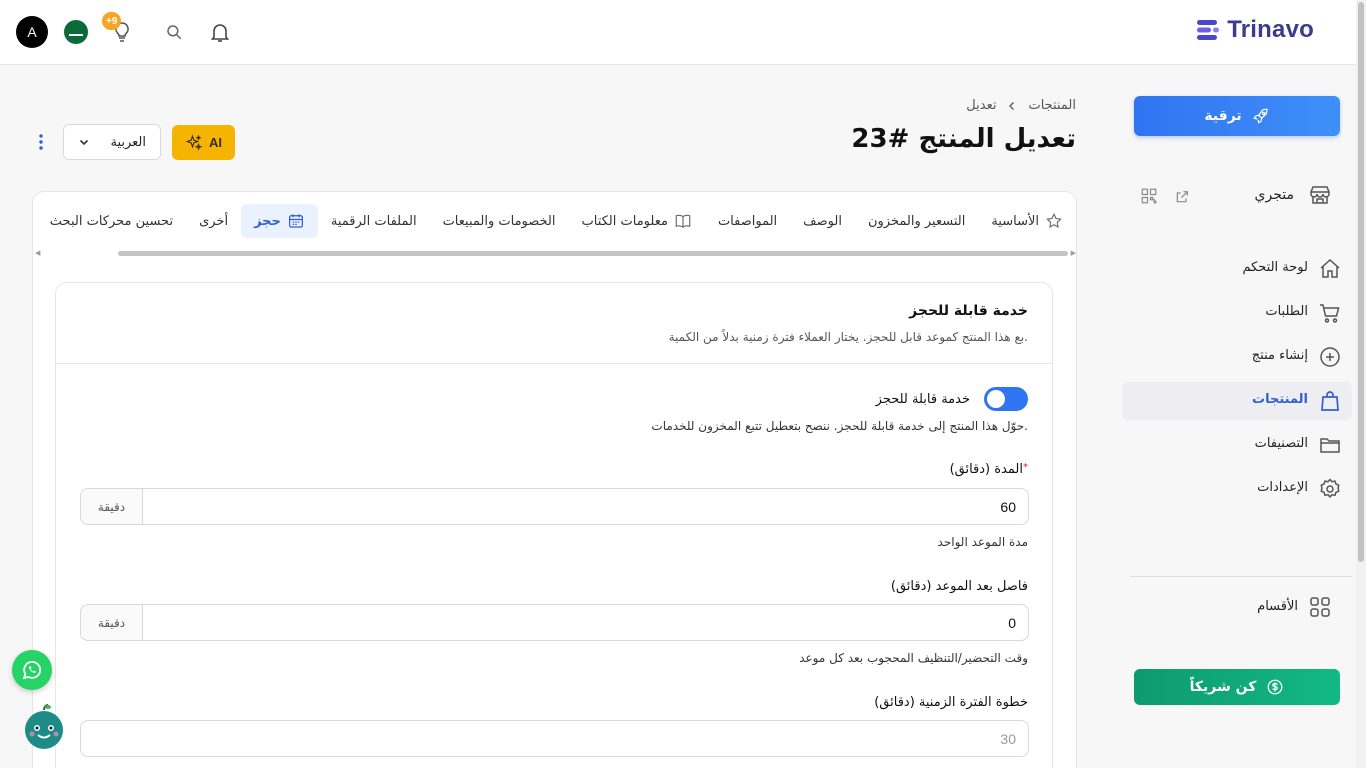 The image size is (1366, 768). I want to click on tab-other: أخرى, so click(213, 221).